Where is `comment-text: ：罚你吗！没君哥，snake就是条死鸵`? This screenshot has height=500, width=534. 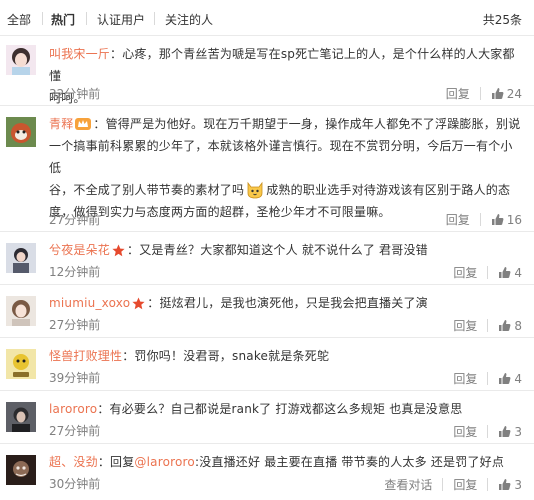 comment-text: ：罚你吗！没君哥，snake就是条死鸵 is located at coordinates (226, 356).